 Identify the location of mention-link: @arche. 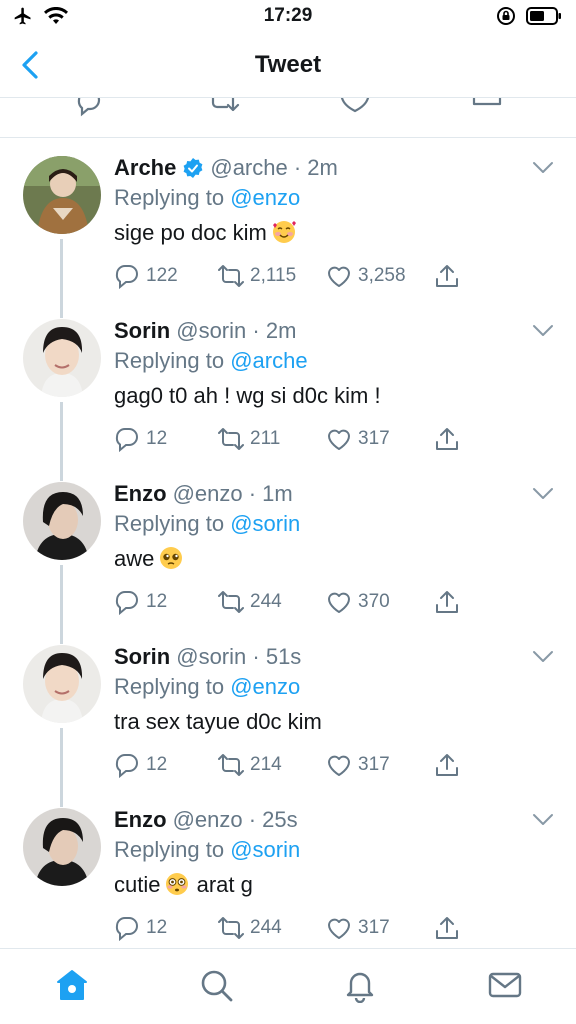
(268, 360).